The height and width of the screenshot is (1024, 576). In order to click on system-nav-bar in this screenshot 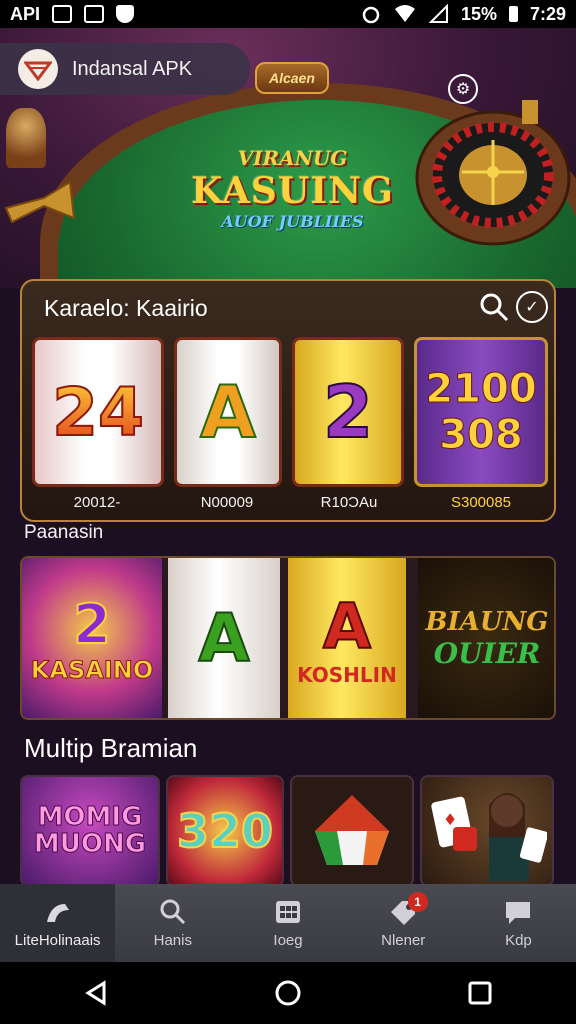, I will do `click(288, 993)`.